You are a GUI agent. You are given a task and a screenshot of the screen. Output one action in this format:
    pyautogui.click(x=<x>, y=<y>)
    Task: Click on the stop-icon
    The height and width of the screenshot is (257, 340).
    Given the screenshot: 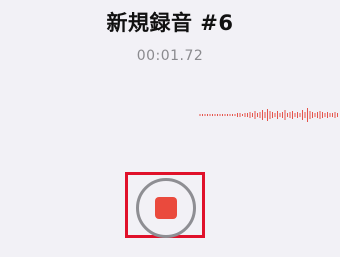 What is the action you would take?
    pyautogui.click(x=166, y=208)
    